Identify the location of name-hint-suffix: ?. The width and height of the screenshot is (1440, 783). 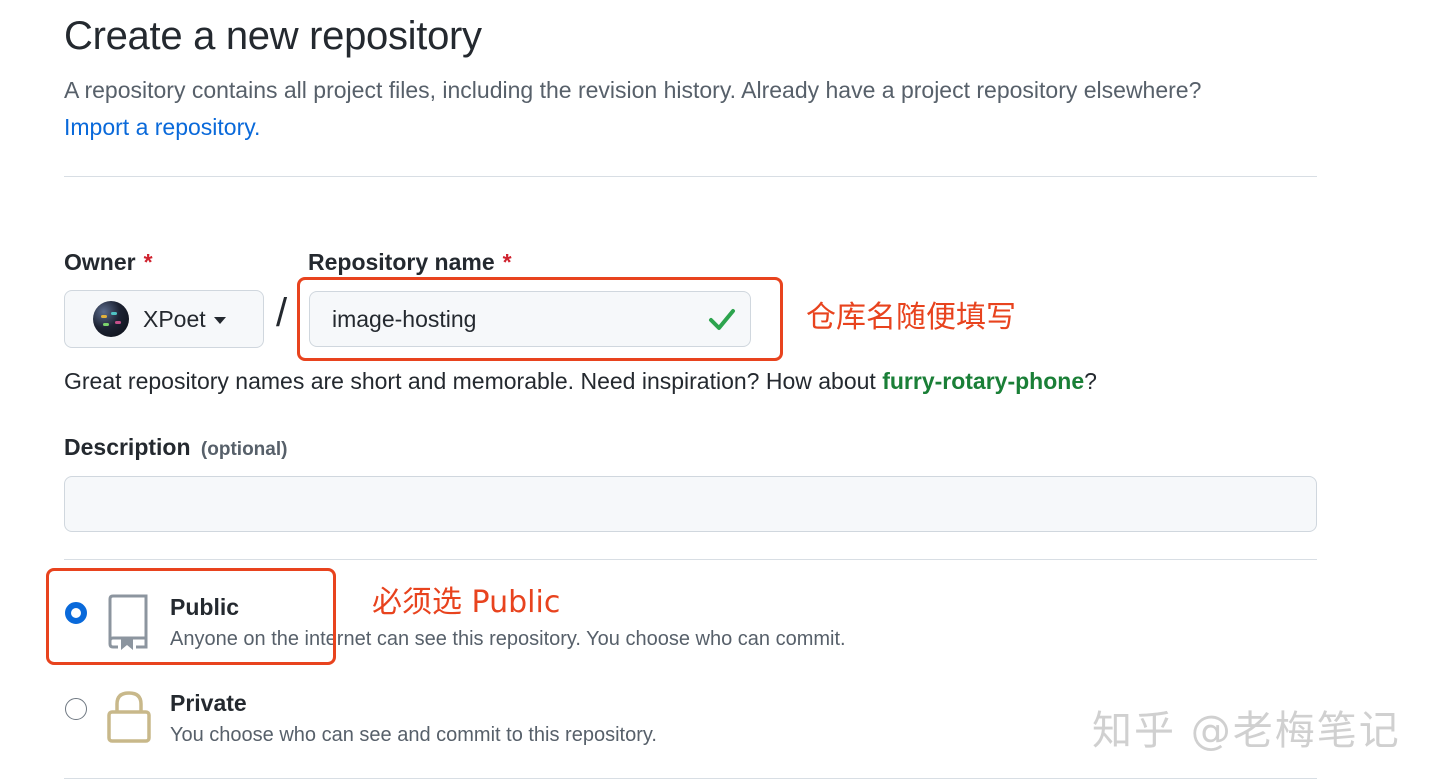
(1090, 381).